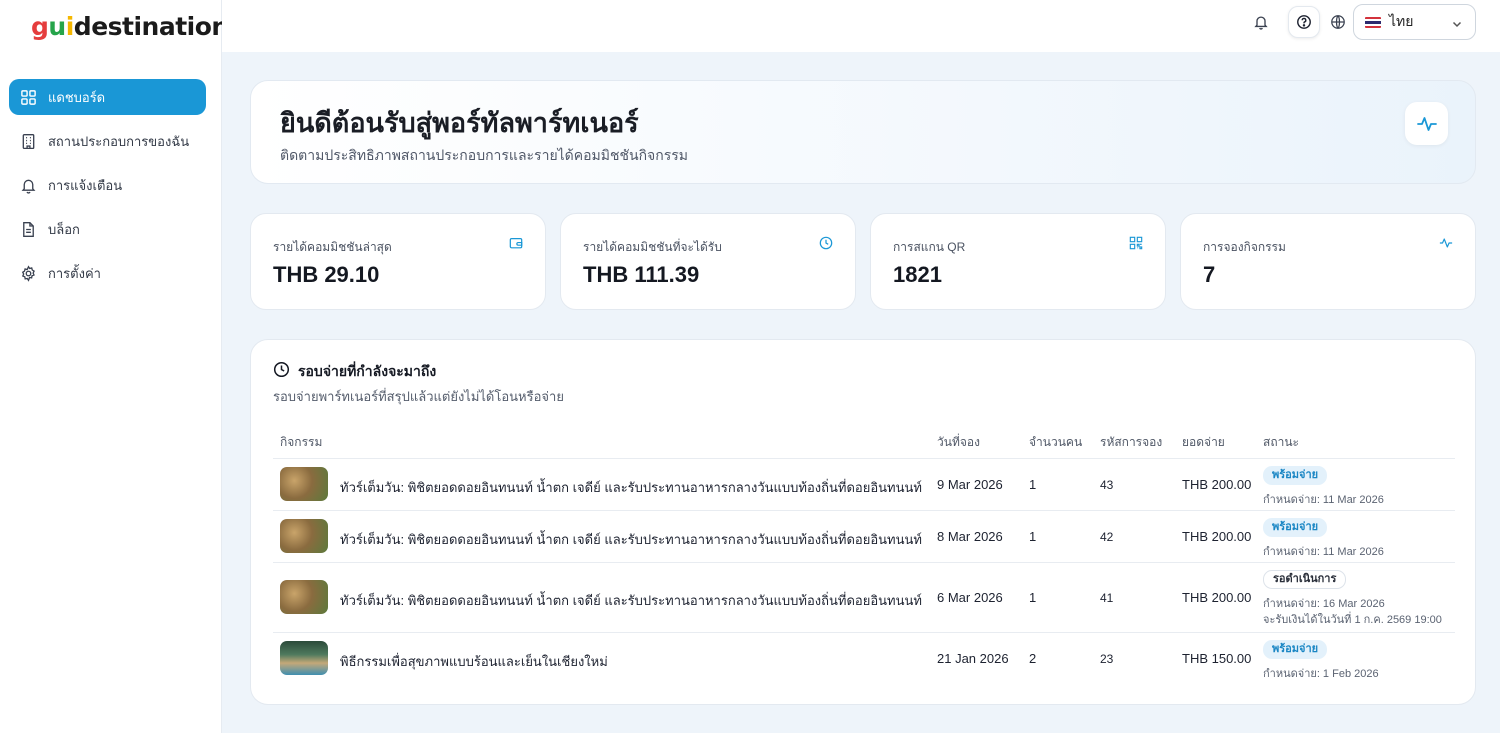 This screenshot has height=733, width=1500. Describe the element at coordinates (301, 442) in the screenshot. I see `column-header-activity: กิจกรรม` at that location.